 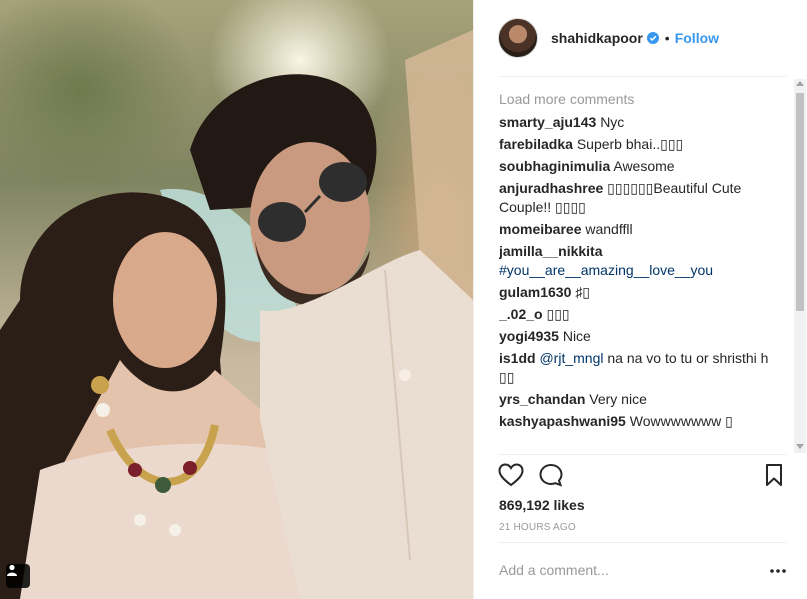 What do you see at coordinates (643, 229) in the screenshot?
I see `comment-item: momeibaree wandffll` at bounding box center [643, 229].